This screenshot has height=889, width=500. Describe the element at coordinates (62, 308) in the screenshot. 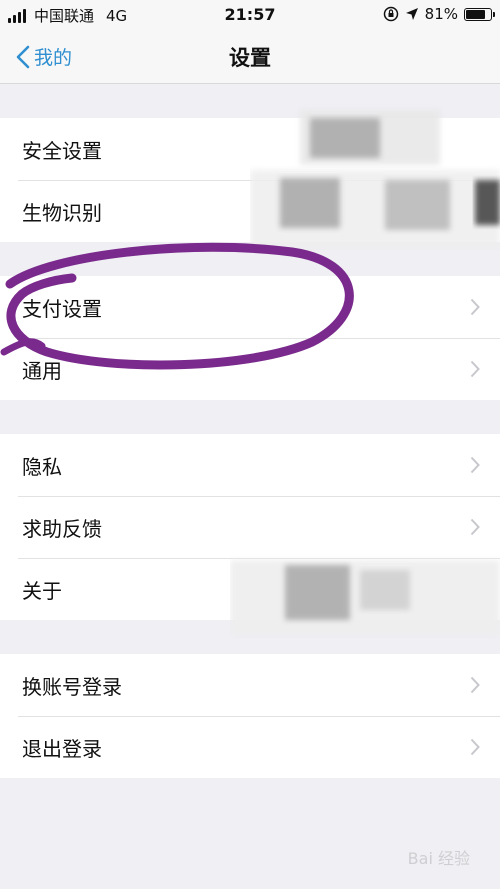

I see `row-label: 支付设置` at that location.